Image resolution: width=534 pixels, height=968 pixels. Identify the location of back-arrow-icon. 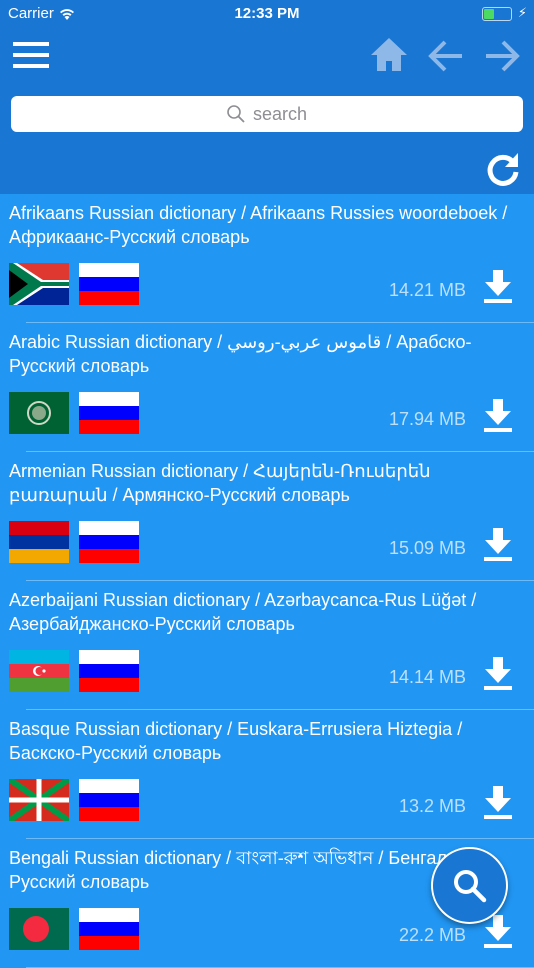
(446, 56).